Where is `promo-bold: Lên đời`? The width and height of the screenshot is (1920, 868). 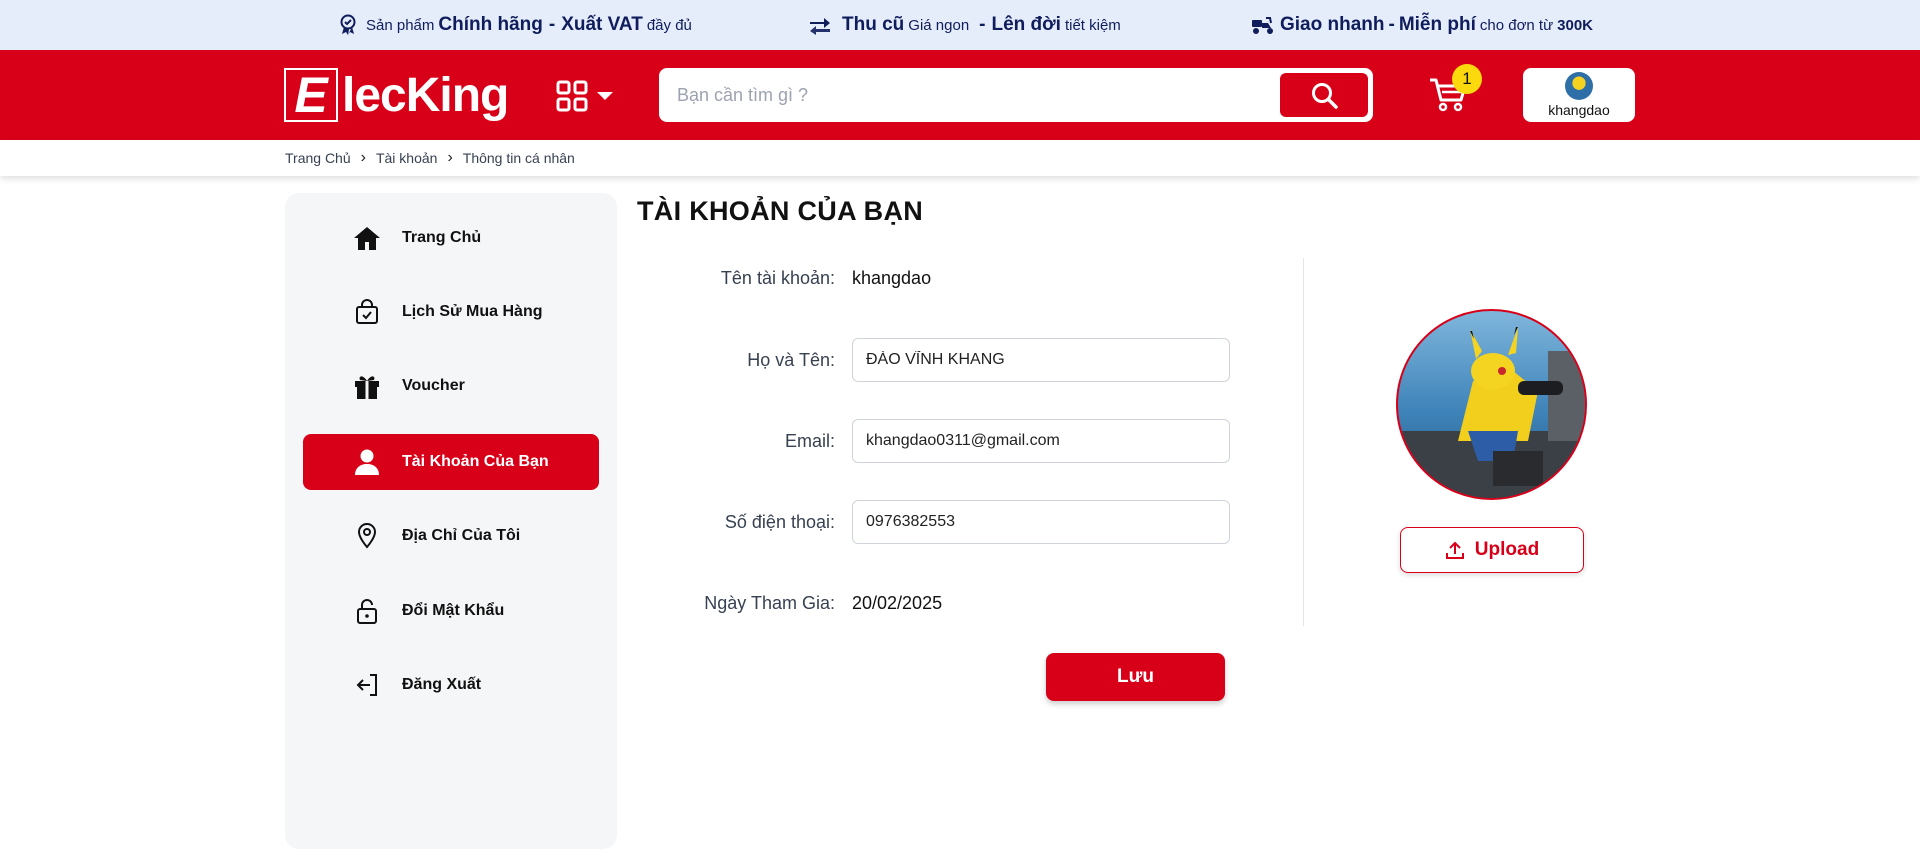 promo-bold: Lên đời is located at coordinates (1026, 24).